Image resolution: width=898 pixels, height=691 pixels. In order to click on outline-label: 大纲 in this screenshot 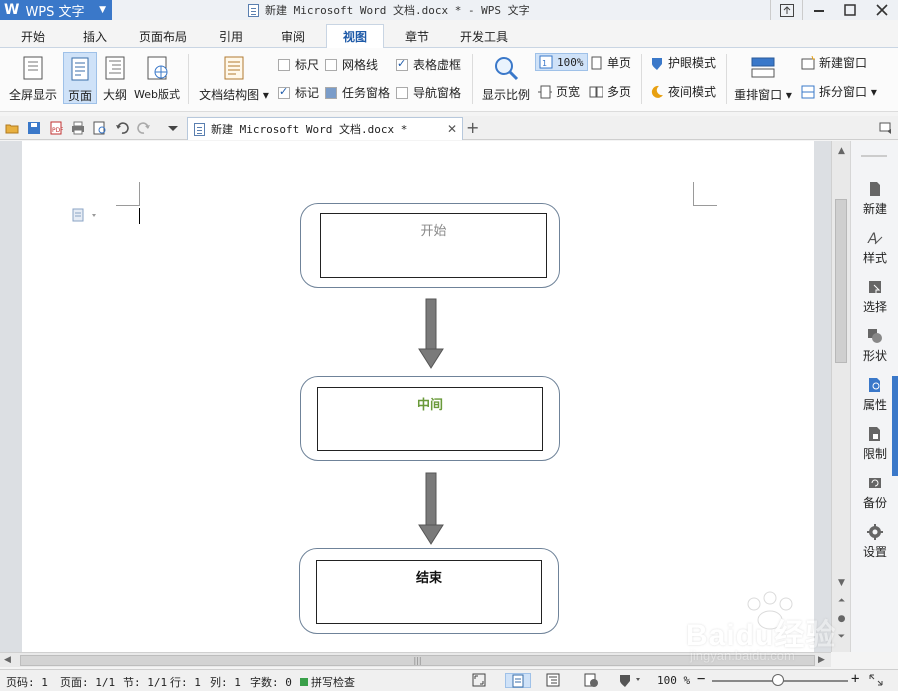, I will do `click(114, 95)`.